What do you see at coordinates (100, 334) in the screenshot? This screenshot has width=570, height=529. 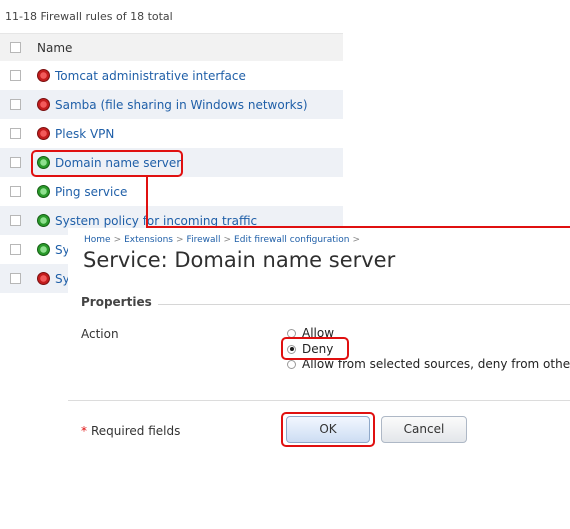 I see `action-label: Action` at bounding box center [100, 334].